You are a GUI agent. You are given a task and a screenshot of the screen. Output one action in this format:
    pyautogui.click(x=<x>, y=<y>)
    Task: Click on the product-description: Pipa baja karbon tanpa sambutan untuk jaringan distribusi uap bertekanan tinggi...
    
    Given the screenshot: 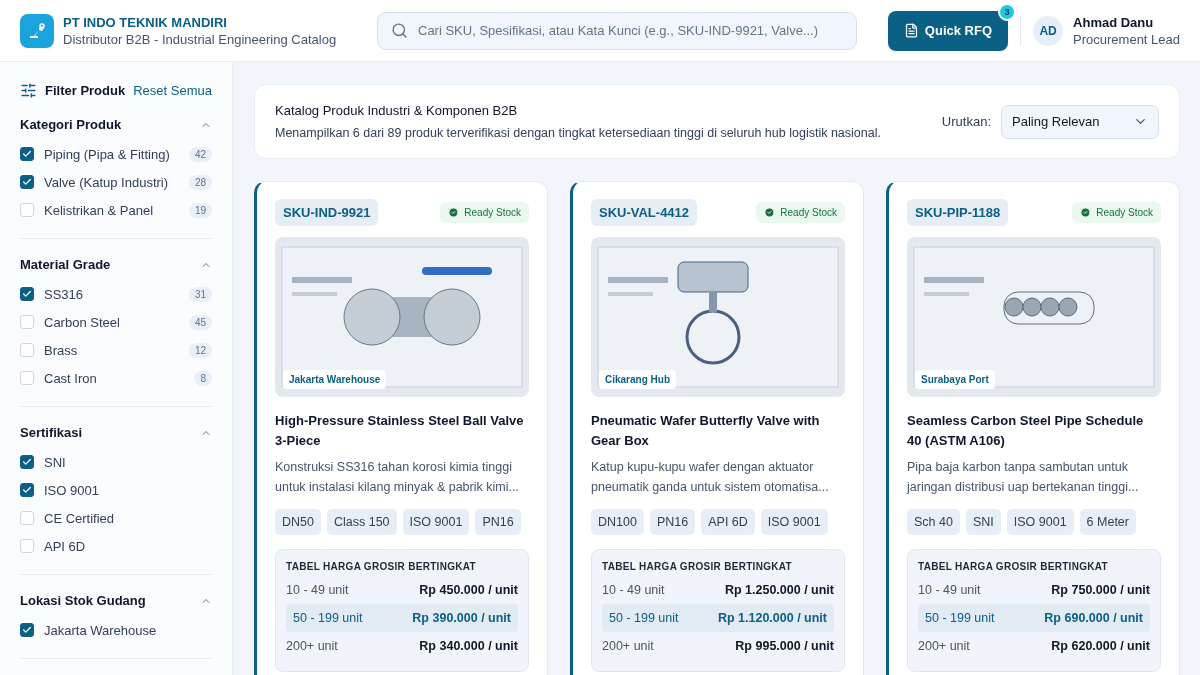 What is the action you would take?
    pyautogui.click(x=1023, y=477)
    